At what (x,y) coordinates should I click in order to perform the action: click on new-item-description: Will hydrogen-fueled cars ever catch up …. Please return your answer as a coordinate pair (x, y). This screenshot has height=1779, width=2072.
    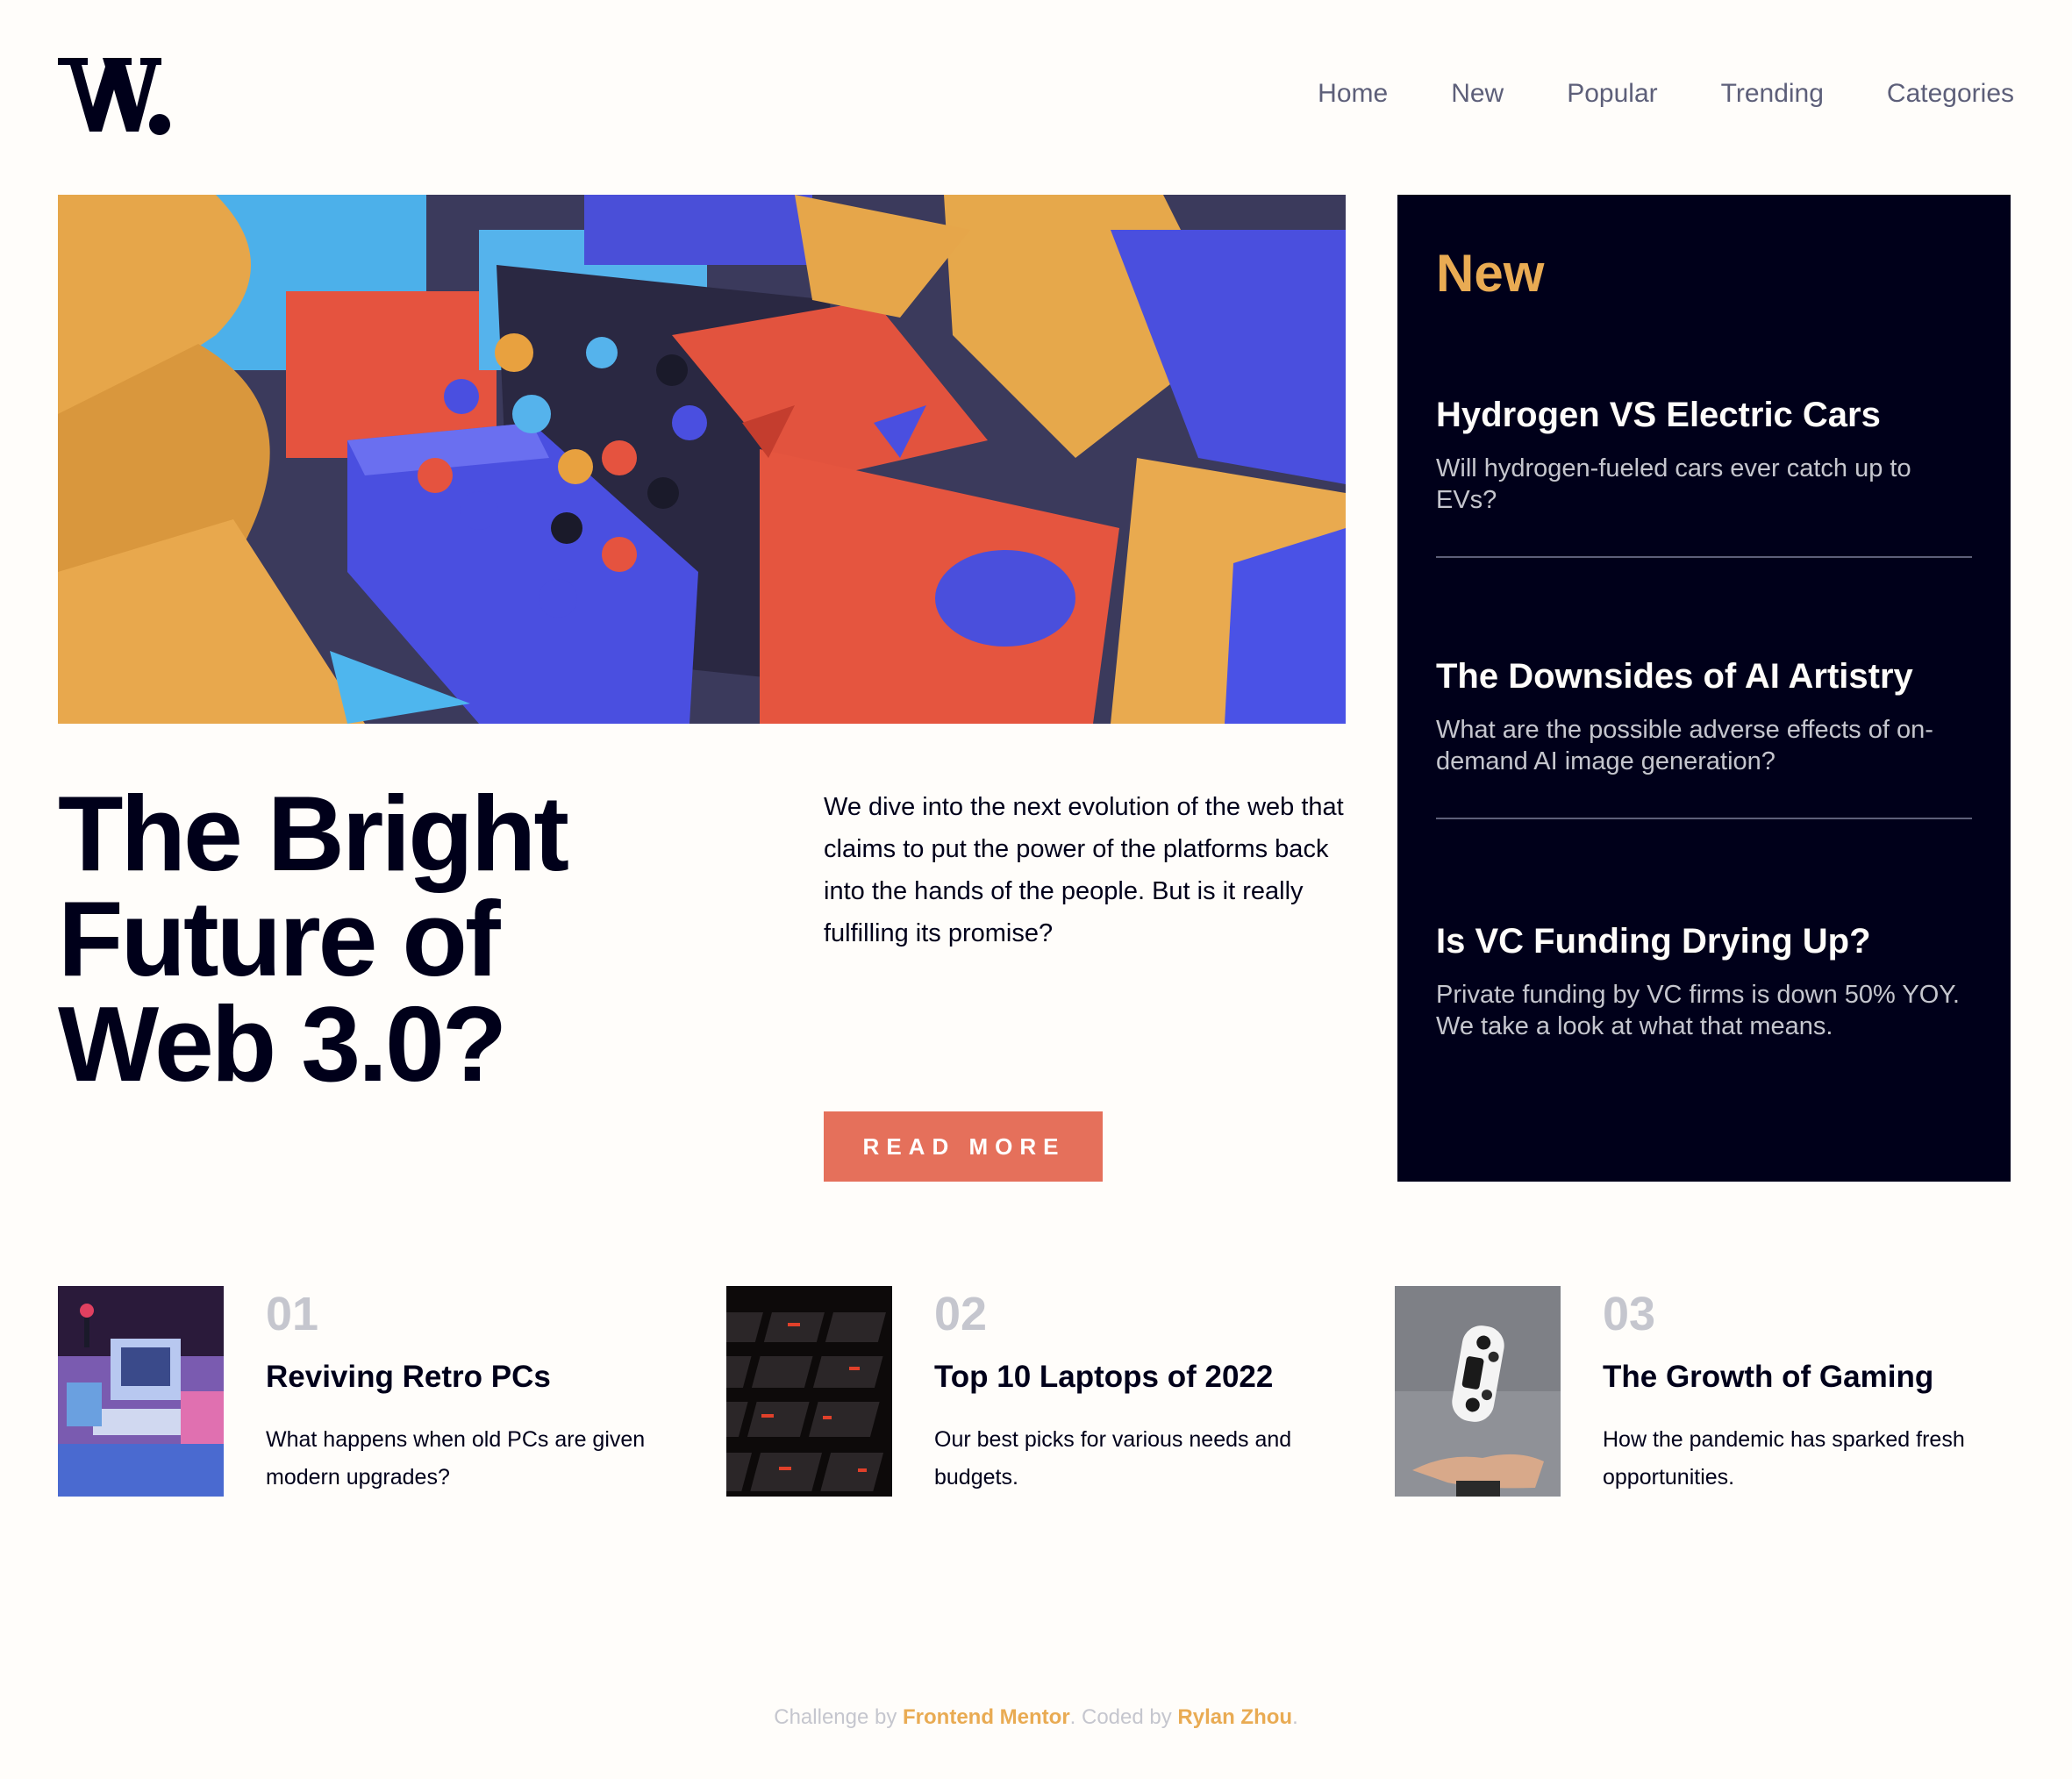
    Looking at the image, I should click on (1674, 484).